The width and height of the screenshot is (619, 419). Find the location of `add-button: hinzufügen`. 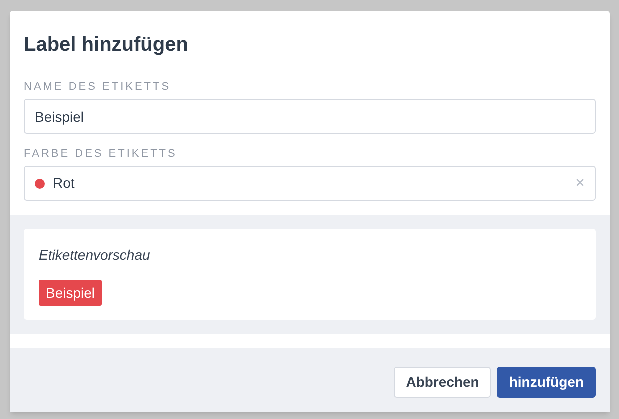

add-button: hinzufügen is located at coordinates (546, 382).